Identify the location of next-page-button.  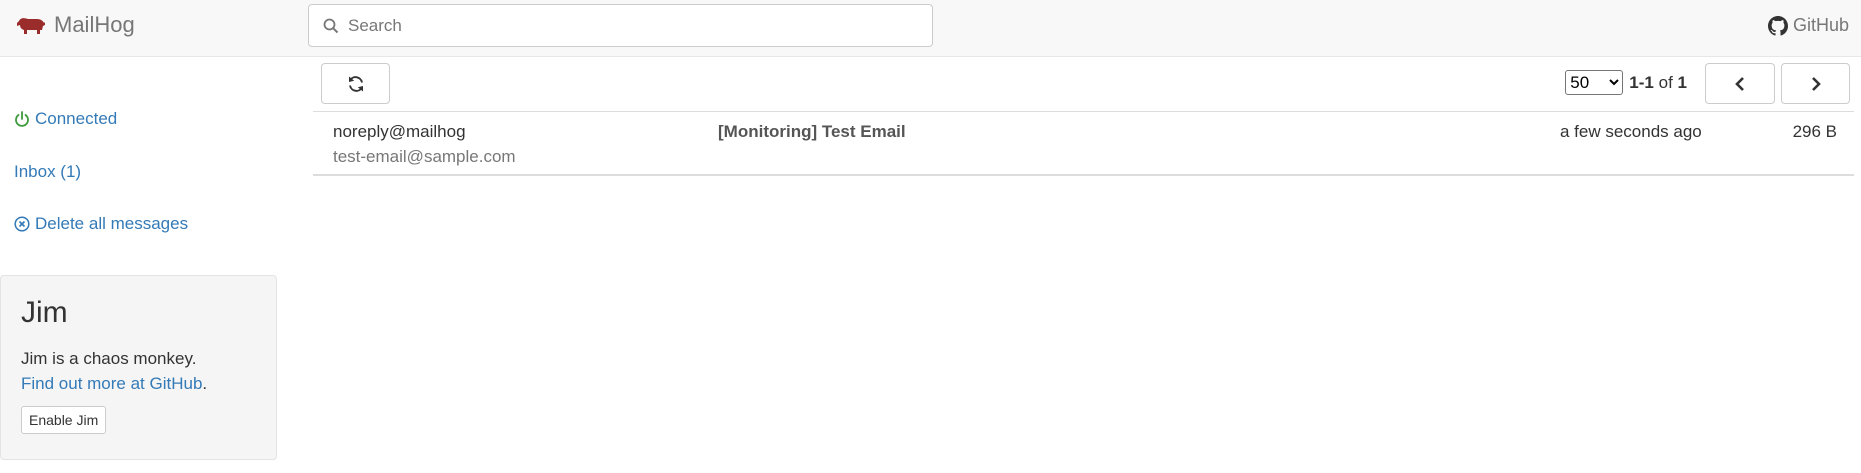
(1815, 83).